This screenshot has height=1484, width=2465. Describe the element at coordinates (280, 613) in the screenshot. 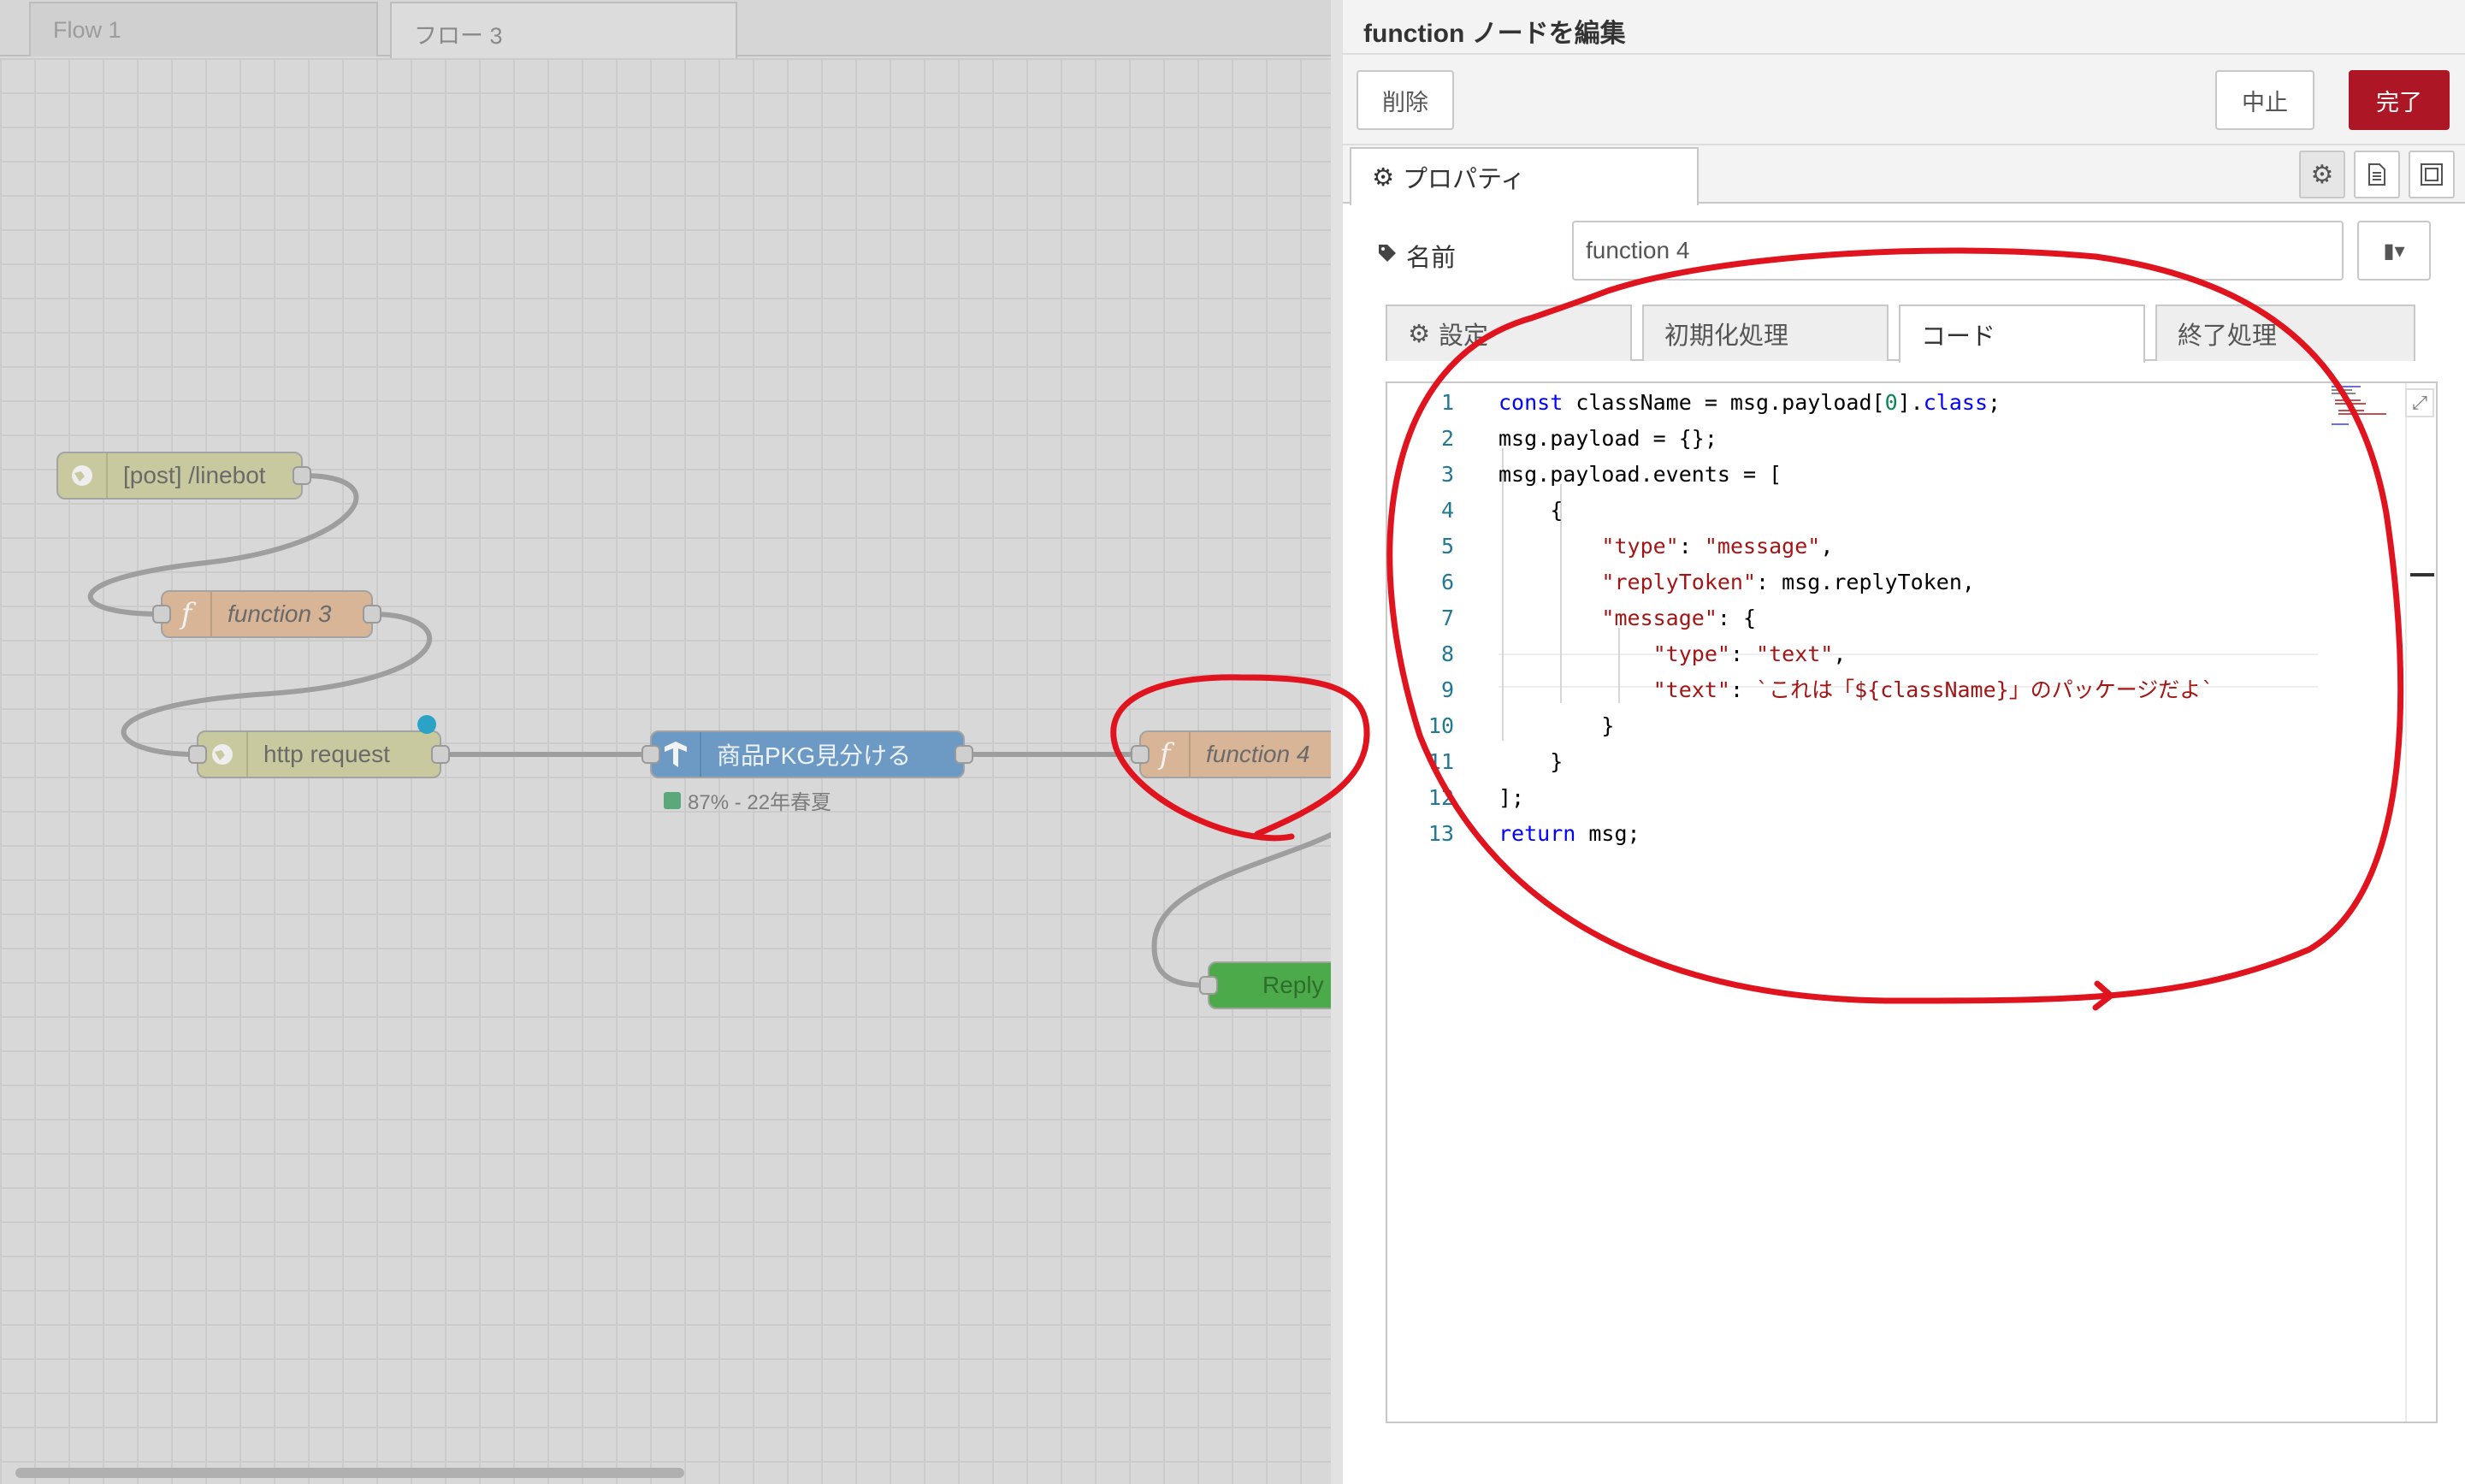

I see `node-label: function 3` at that location.